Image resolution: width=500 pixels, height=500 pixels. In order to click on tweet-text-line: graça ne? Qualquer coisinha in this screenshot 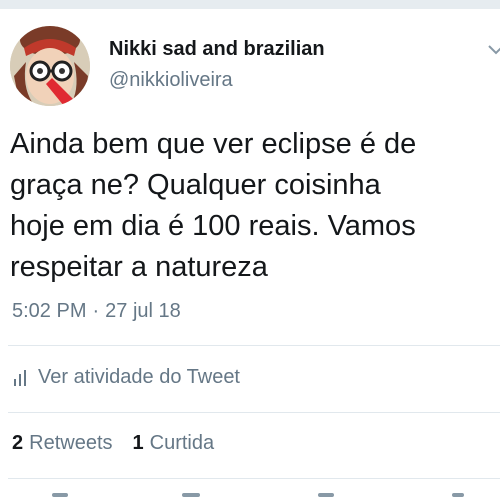, I will do `click(195, 185)`.